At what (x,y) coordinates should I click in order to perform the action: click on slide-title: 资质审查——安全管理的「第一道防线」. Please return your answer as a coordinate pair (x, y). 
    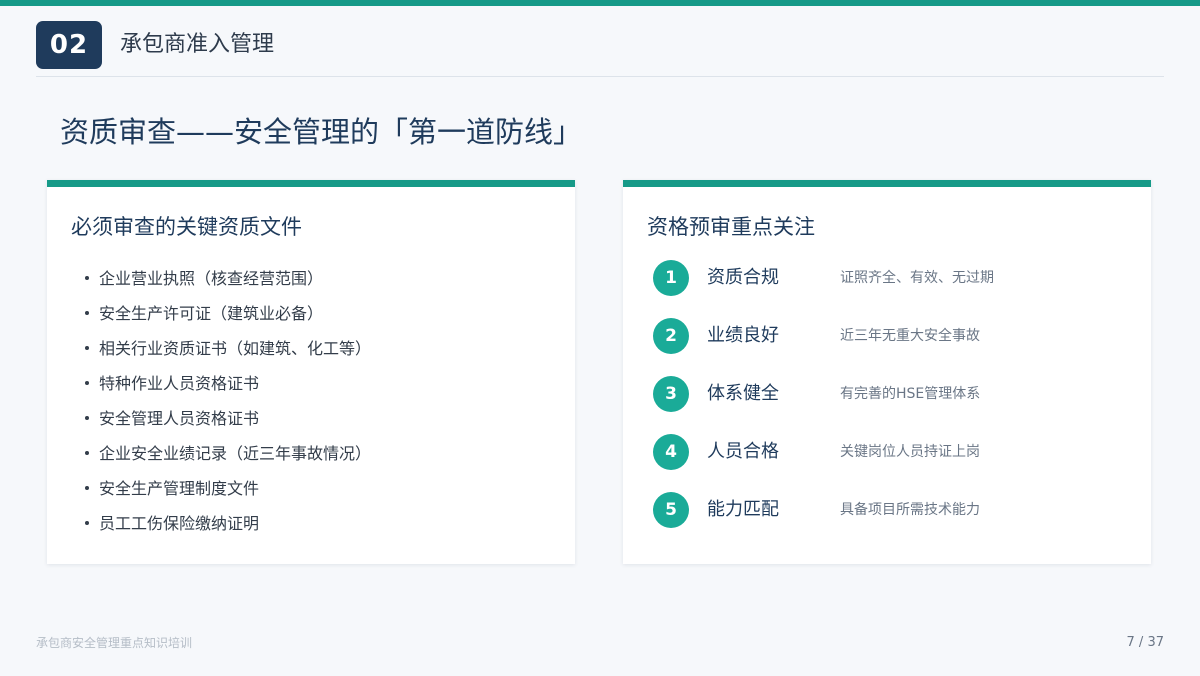
    Looking at the image, I should click on (321, 132).